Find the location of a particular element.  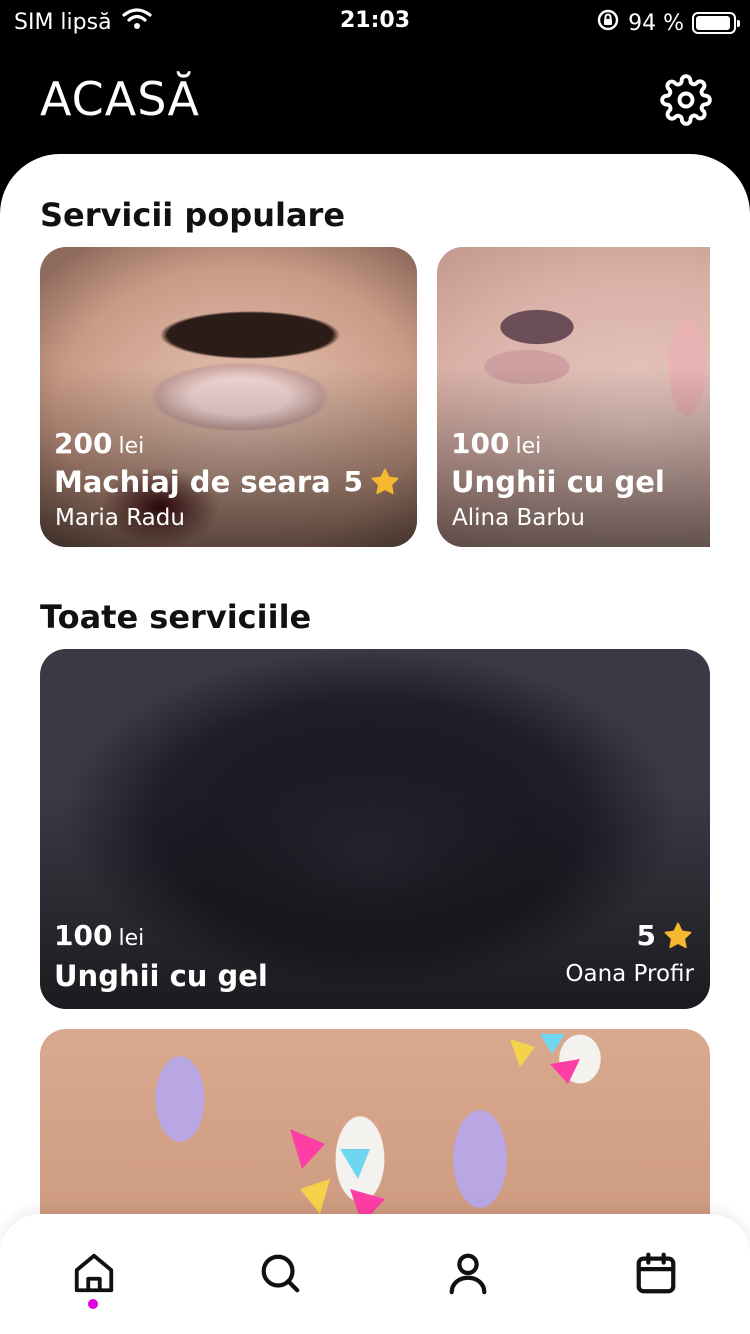

status-right: 94 % is located at coordinates (668, 23).